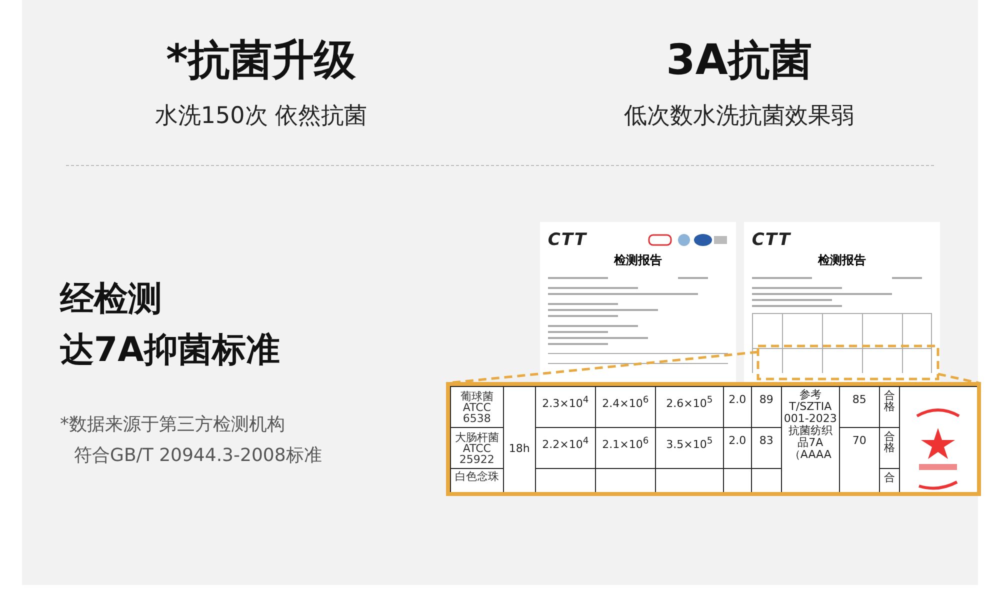  Describe the element at coordinates (565, 403) in the screenshot. I see `table-cell: 2.3×10$^{4}$` at that location.